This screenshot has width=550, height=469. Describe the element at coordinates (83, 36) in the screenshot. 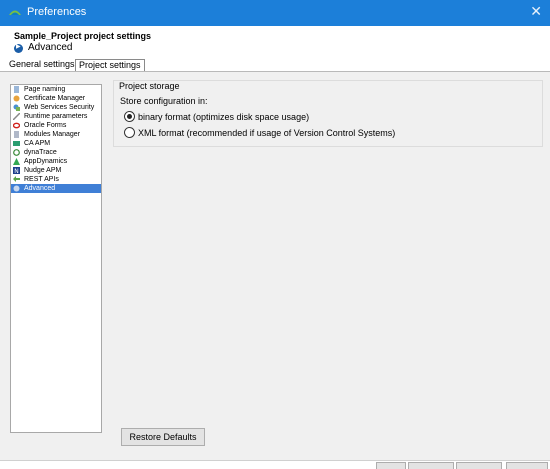

I see `project-title: Sample_Project project settings` at that location.